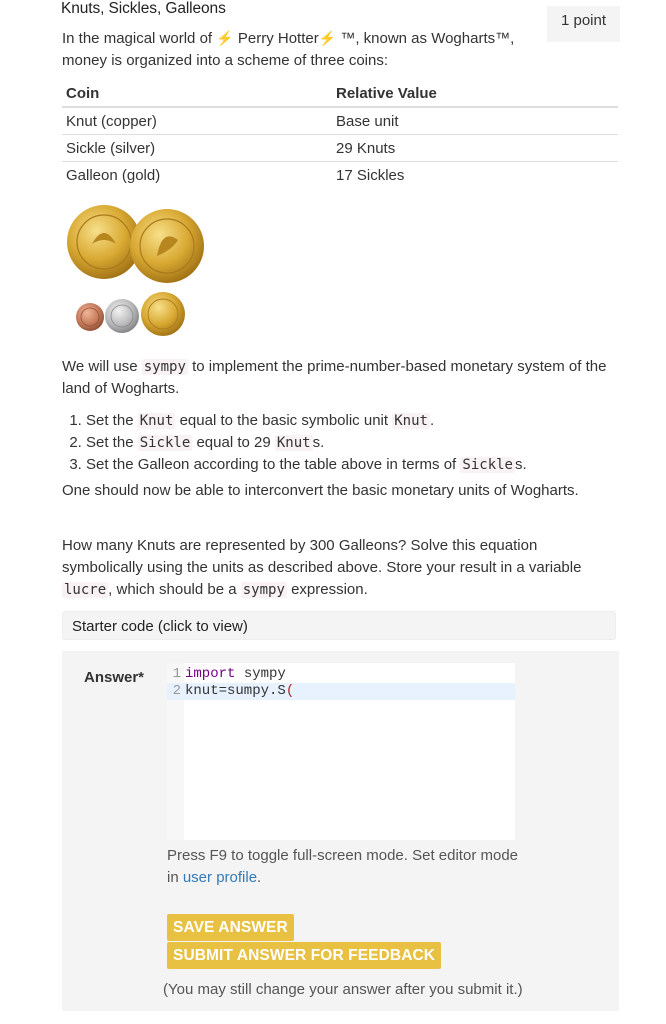 Image resolution: width=666 pixels, height=1024 pixels. I want to click on code-editor: 1 import sympy 2 knut=sumpy.S(, so click(341, 751).